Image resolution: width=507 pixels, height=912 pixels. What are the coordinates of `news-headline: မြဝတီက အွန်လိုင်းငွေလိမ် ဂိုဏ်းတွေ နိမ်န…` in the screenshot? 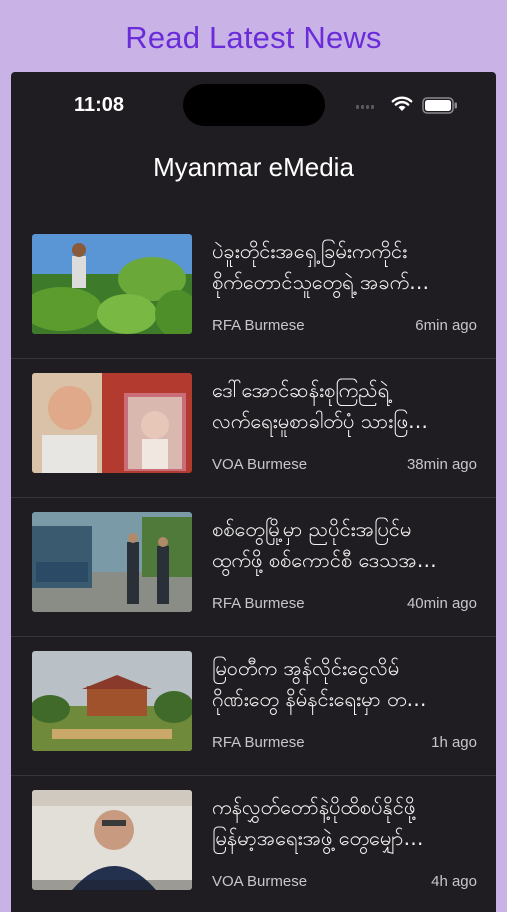 It's located at (319, 683).